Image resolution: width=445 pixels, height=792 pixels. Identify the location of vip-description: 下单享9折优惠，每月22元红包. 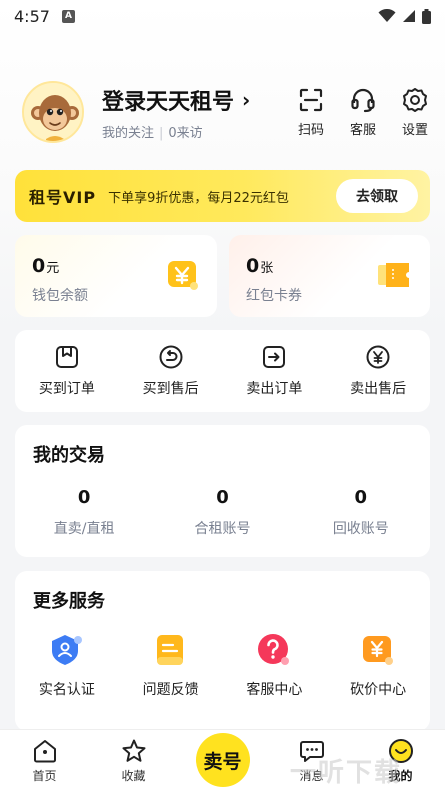
(198, 198).